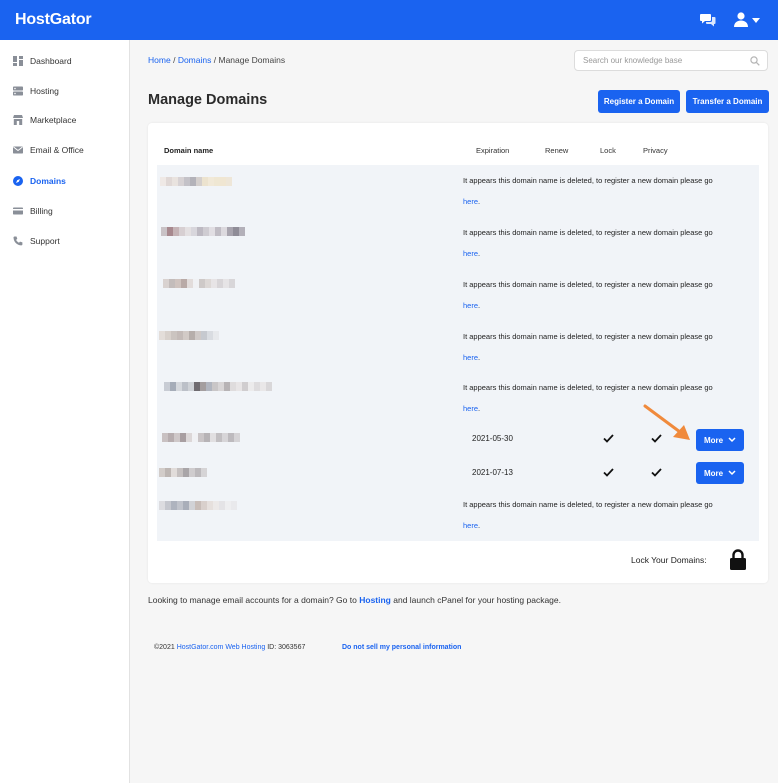 The height and width of the screenshot is (783, 778). Describe the element at coordinates (64, 91) in the screenshot. I see `sidebar-item-hosting: Hosting` at that location.